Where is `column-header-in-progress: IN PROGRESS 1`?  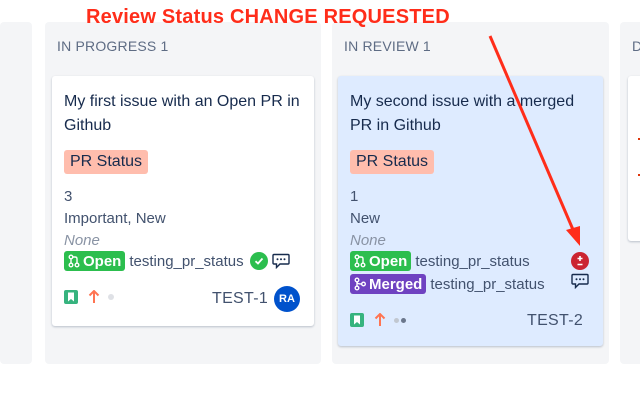
column-header-in-progress: IN PROGRESS 1 is located at coordinates (112, 46).